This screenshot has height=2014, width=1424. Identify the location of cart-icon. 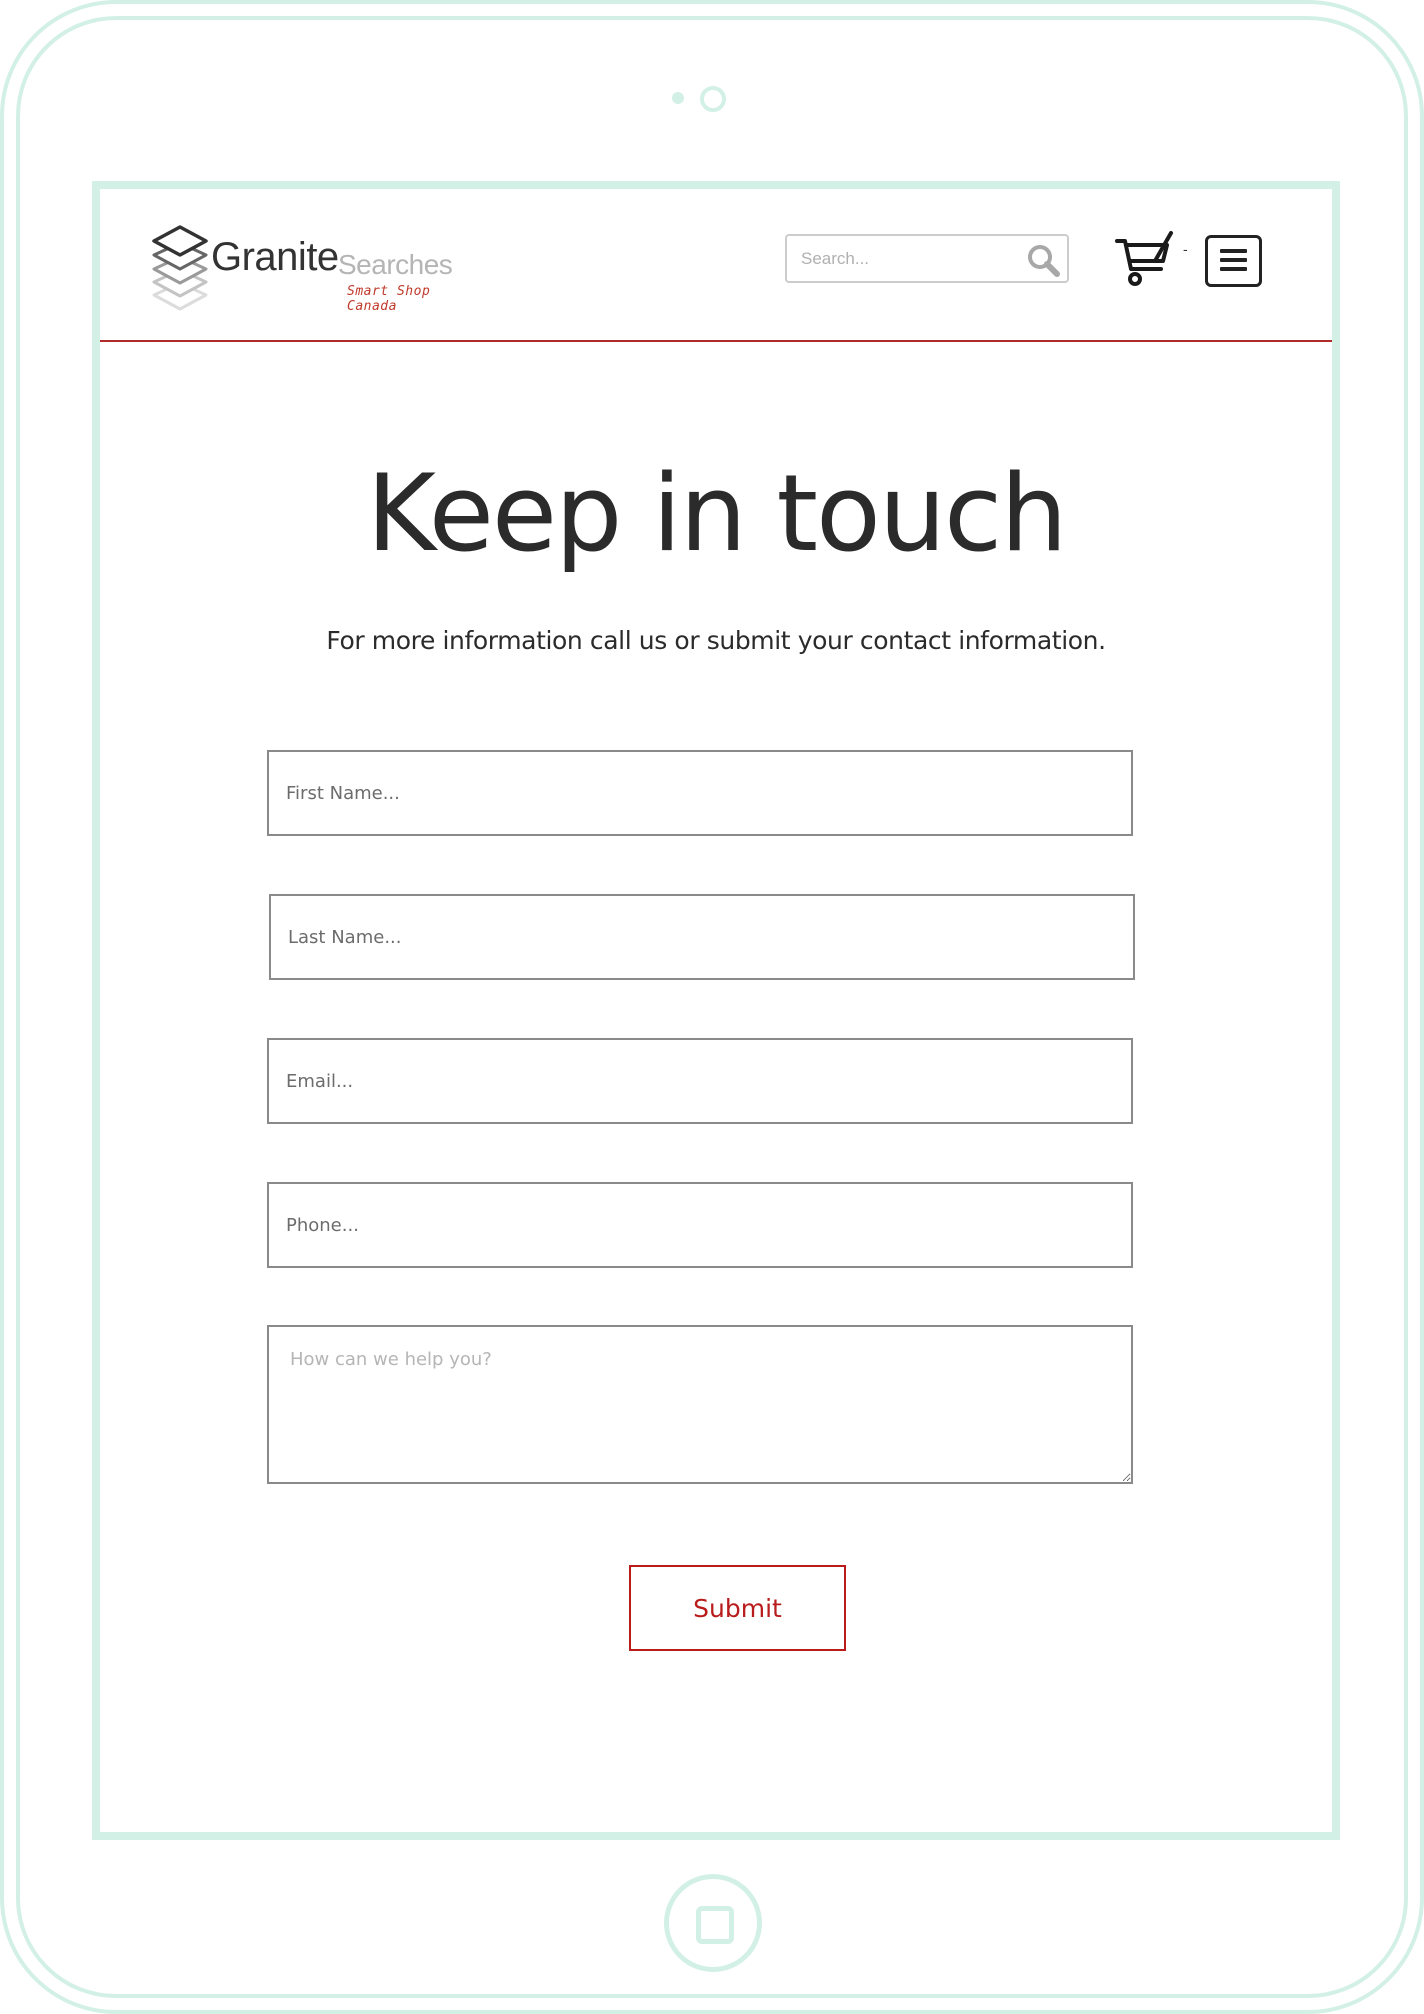
(1145, 260).